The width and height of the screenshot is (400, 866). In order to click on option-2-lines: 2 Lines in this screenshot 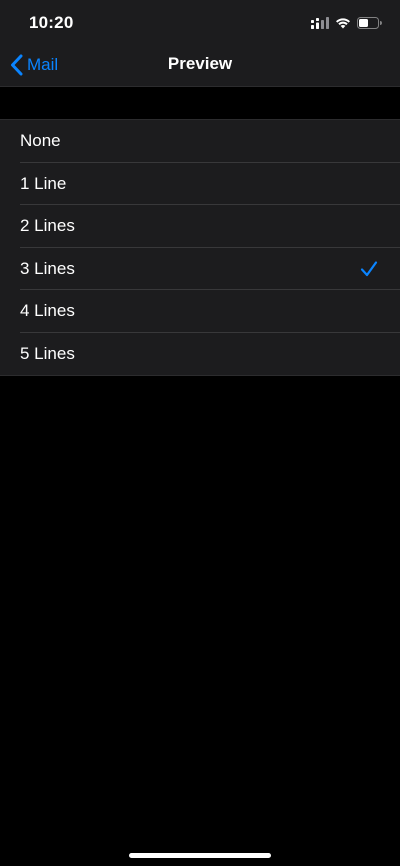, I will do `click(200, 226)`.